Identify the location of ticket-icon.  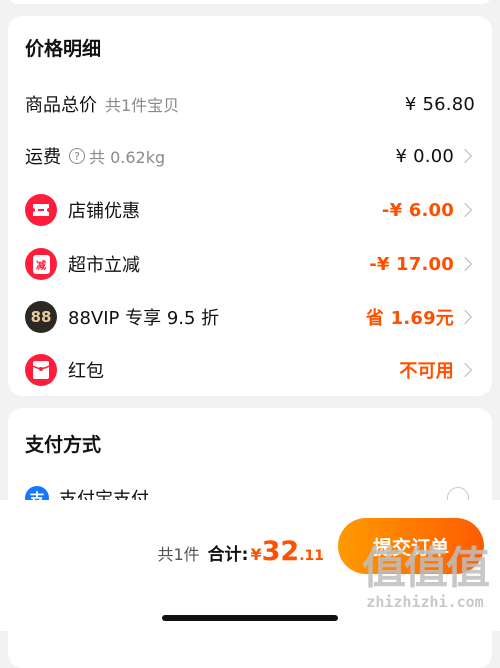
(41, 210).